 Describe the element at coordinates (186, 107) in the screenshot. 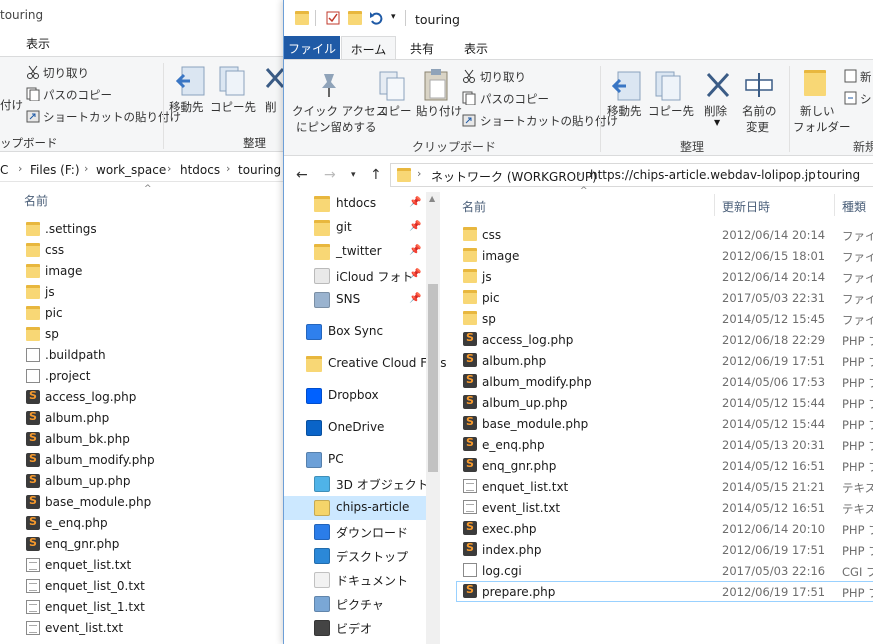

I see `move-to-button: 移動先` at that location.